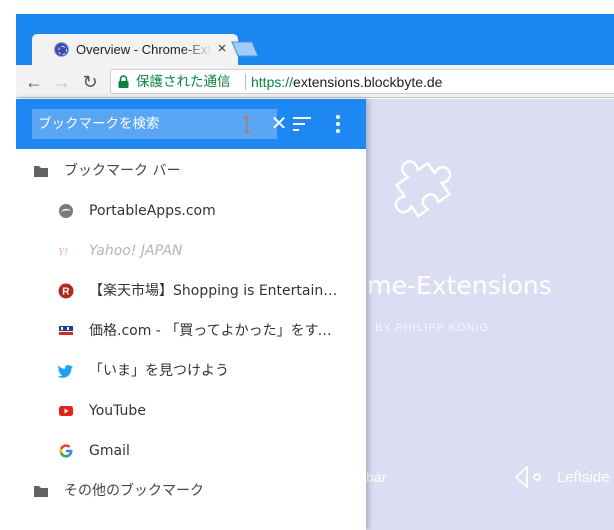 This screenshot has height=530, width=614. What do you see at coordinates (530, 477) in the screenshot?
I see `leftside-arrow-icon` at bounding box center [530, 477].